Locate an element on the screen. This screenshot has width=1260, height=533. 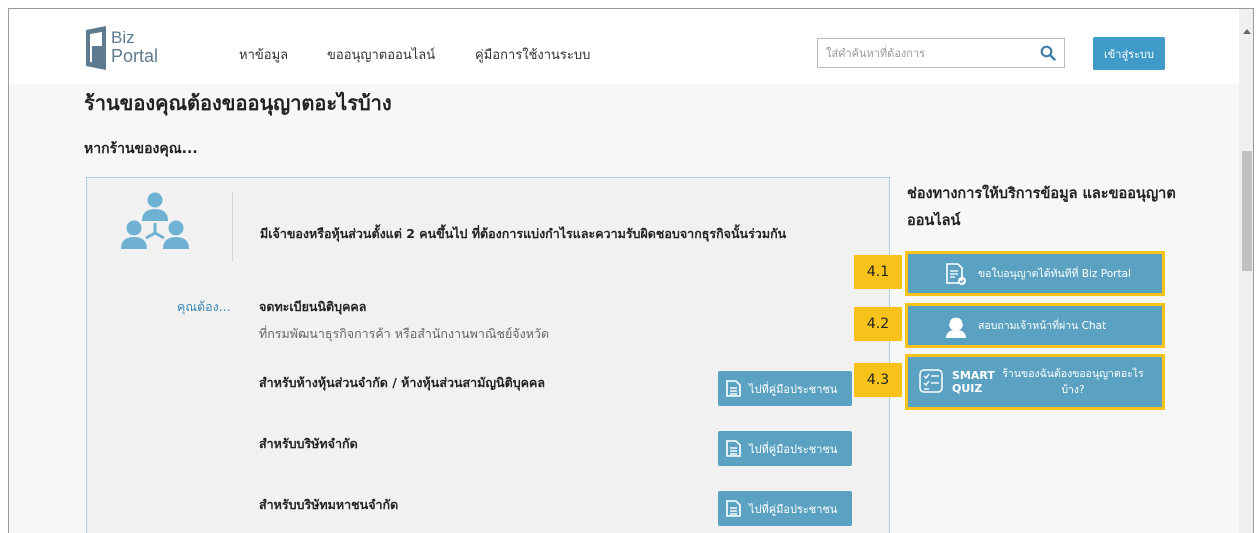
service-button-chat: สอบถามเจ้าหน้าที่ผ่าน Chat is located at coordinates (1035, 325).